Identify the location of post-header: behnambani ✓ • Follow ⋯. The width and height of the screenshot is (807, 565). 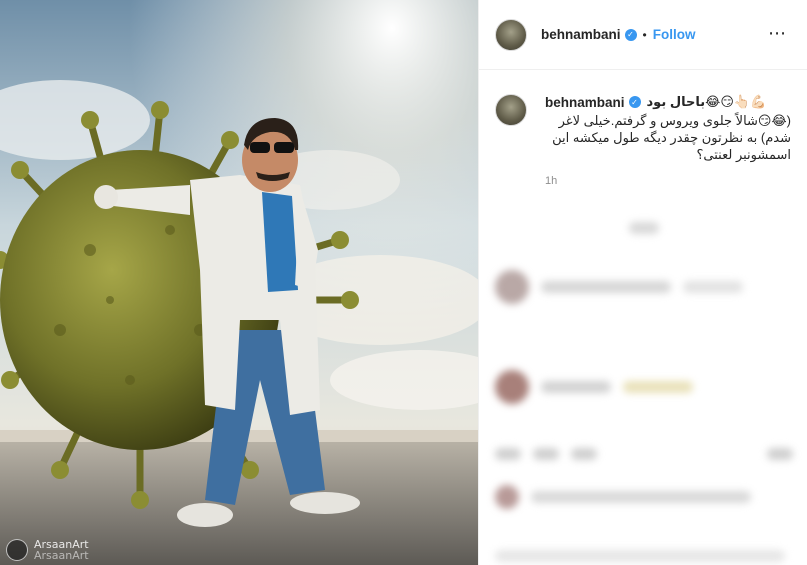
(643, 35).